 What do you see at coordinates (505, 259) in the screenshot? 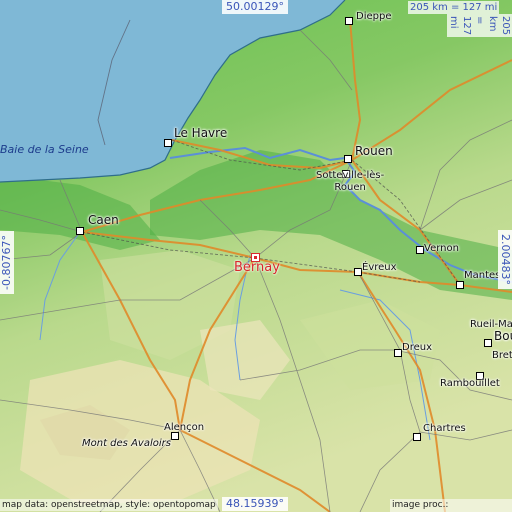
I see `coord-east: 2.00483°` at bounding box center [505, 259].